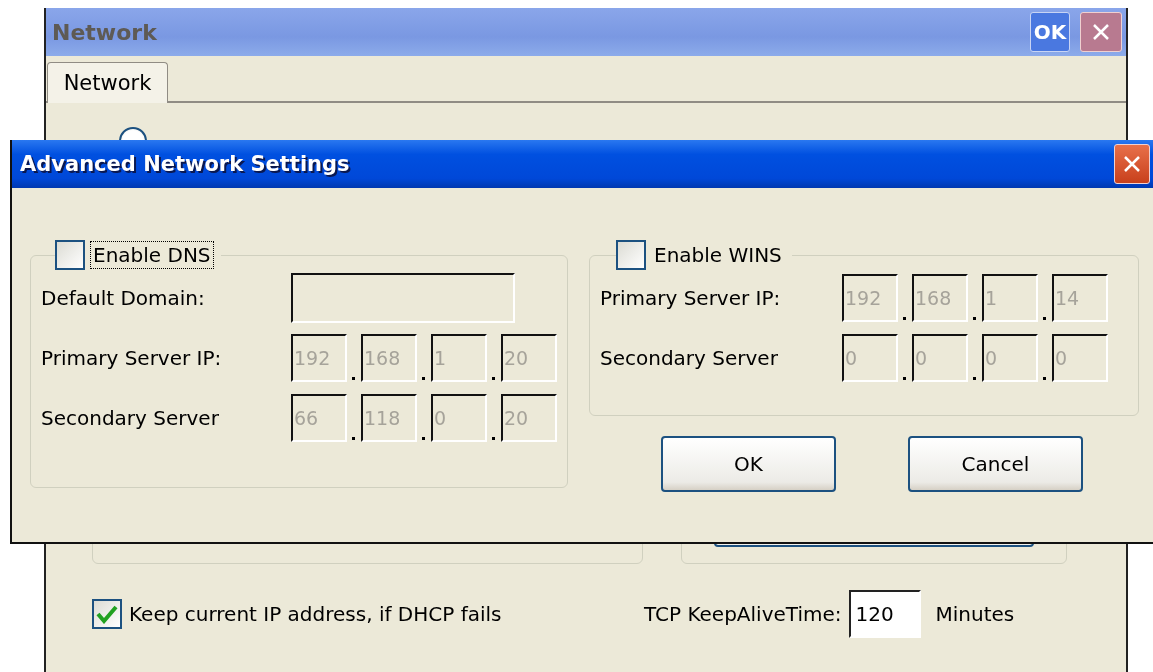 The image size is (1153, 672). I want to click on radio-button, so click(133, 133).